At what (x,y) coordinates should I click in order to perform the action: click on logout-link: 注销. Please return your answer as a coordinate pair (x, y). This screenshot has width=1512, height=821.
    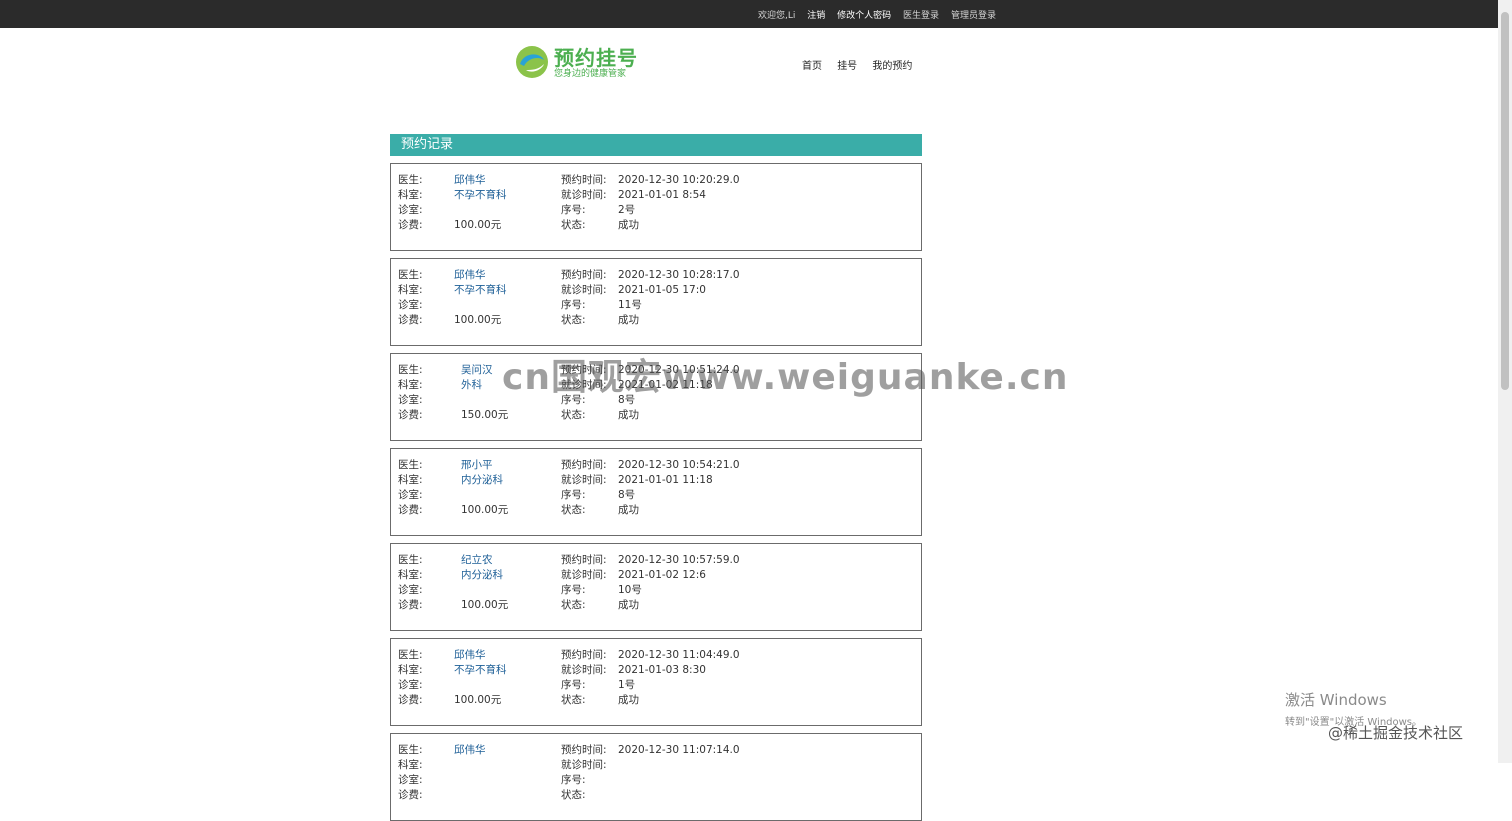
    Looking at the image, I should click on (816, 16).